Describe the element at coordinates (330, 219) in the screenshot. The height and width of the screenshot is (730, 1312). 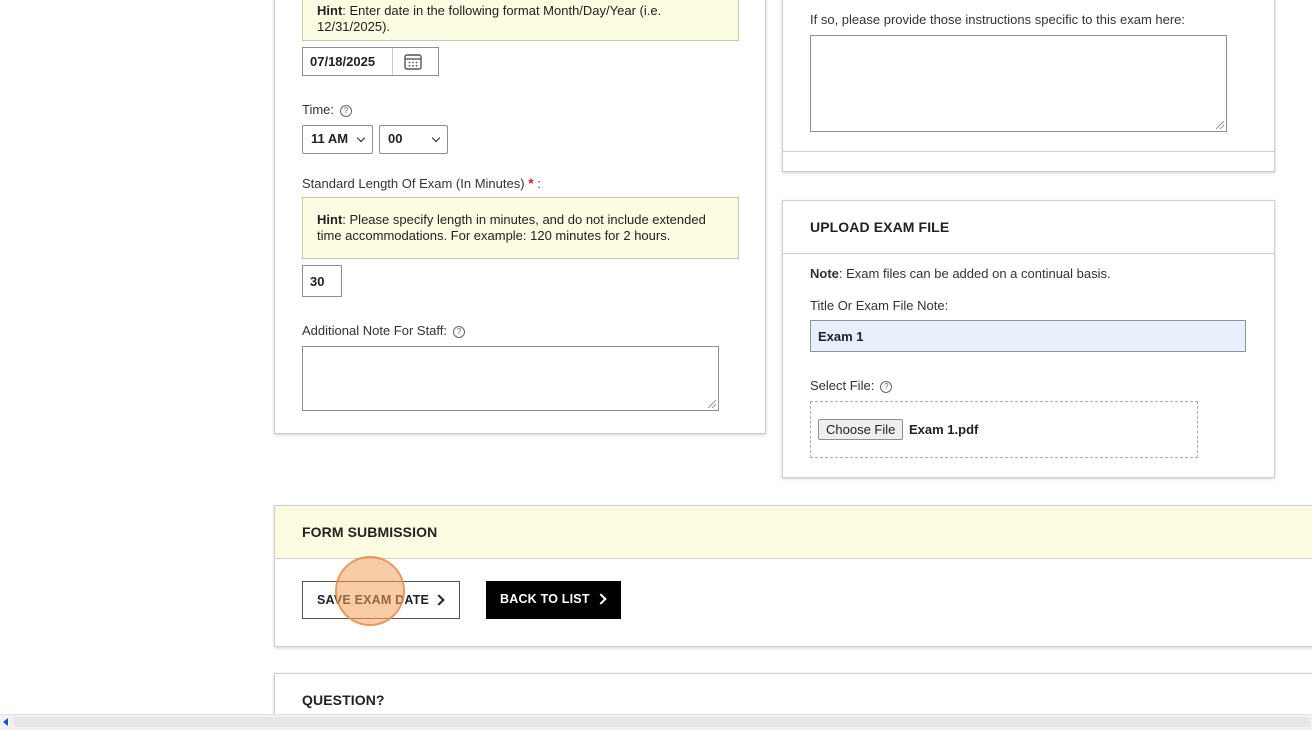
I see `length-hint-bold: Hint` at that location.